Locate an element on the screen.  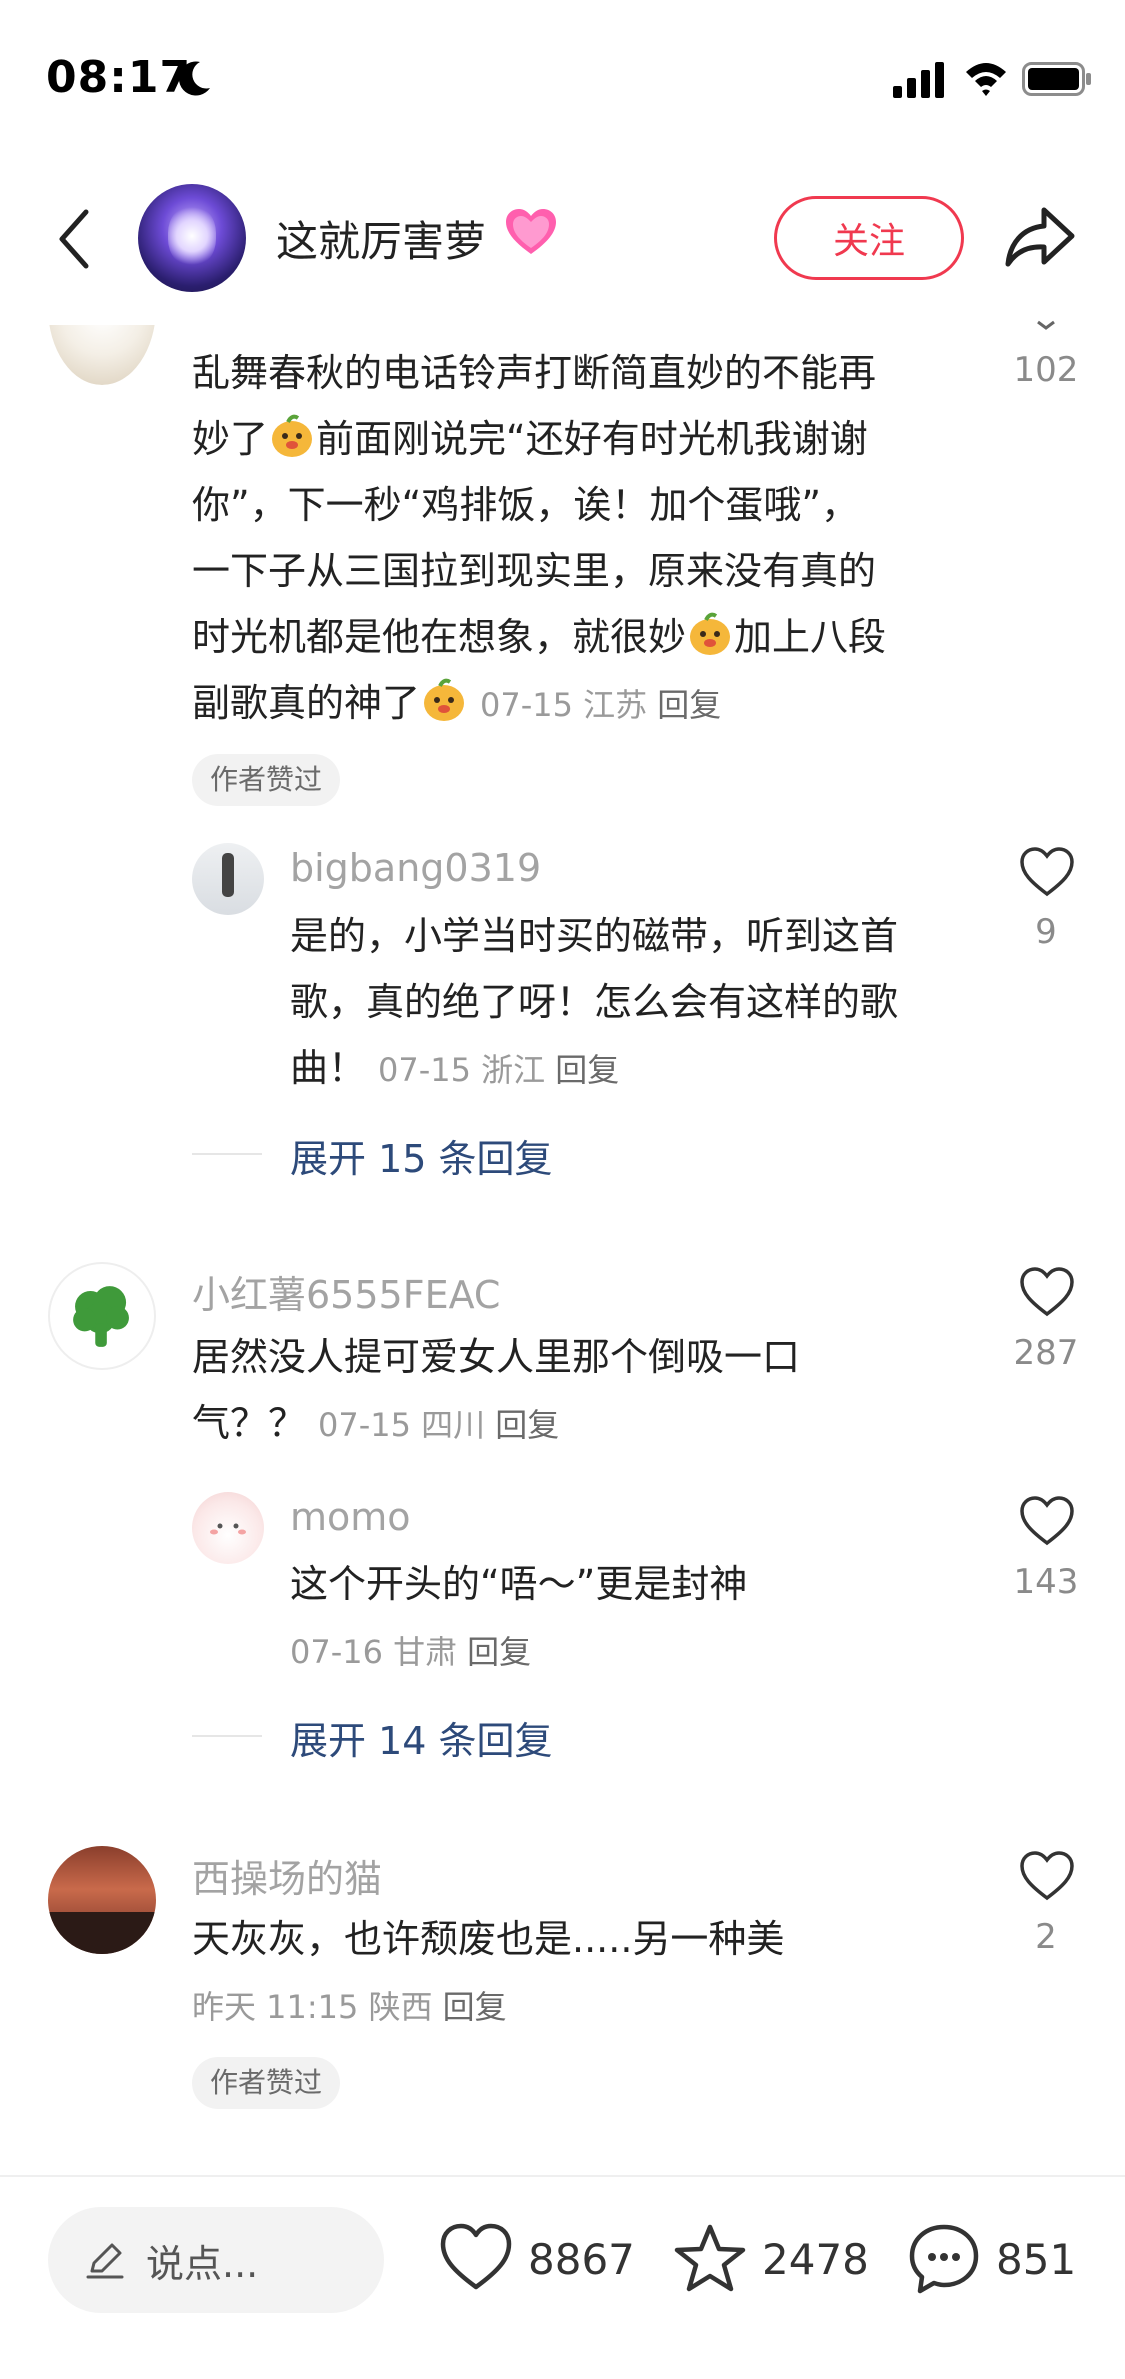
follow-button: 关注 is located at coordinates (869, 238).